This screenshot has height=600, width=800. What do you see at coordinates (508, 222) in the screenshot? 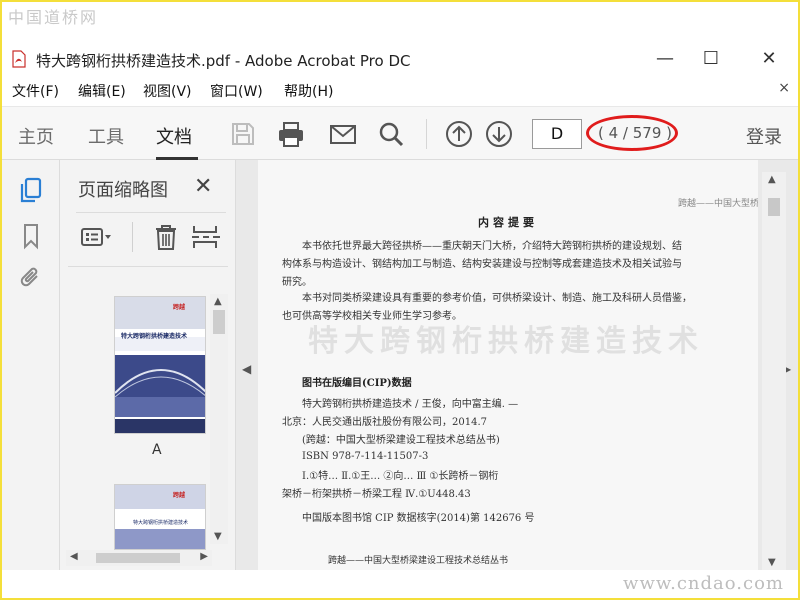
I see `section-title: 内容提要` at bounding box center [508, 222].